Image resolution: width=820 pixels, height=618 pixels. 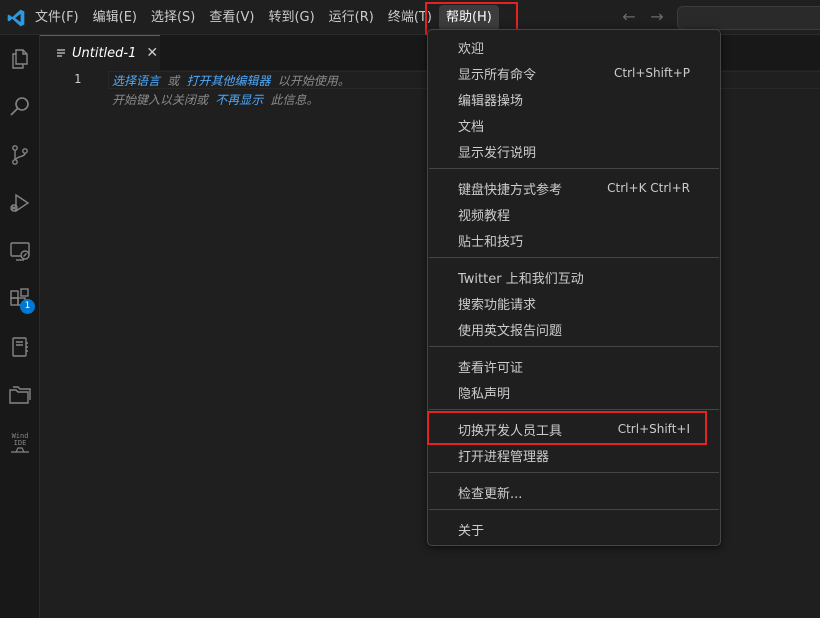 I want to click on menu-item-label: 视频教程, so click(x=484, y=216).